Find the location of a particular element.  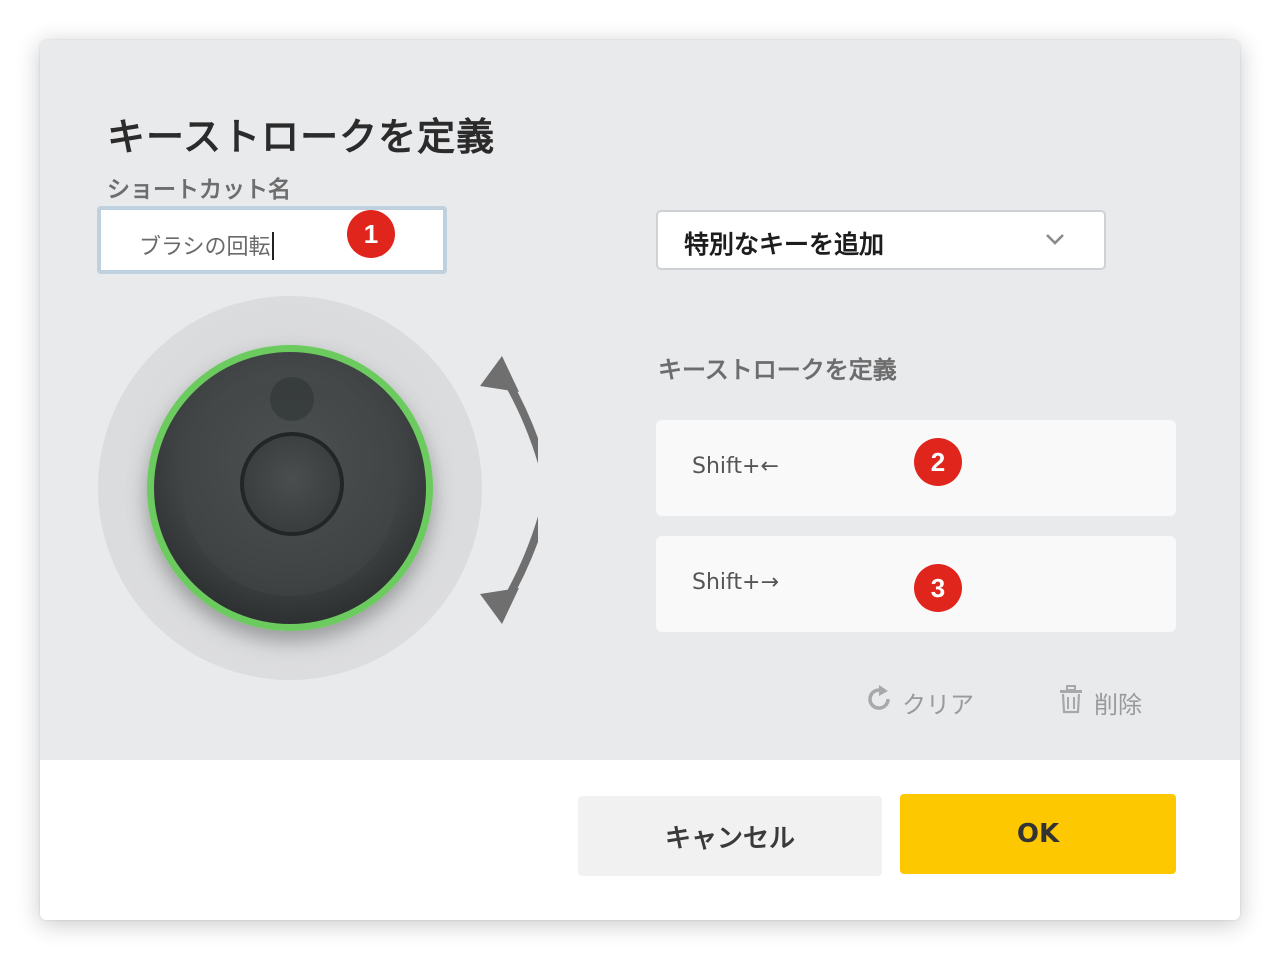

special-key-dropdown-label: 特別なキーを追加 is located at coordinates (784, 244).